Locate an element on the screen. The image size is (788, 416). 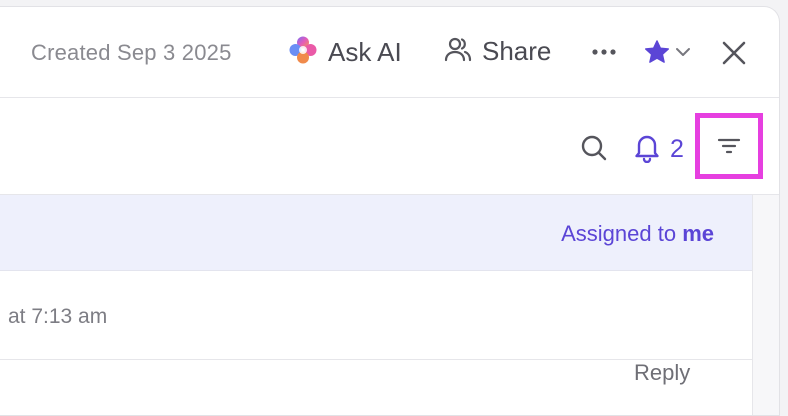
favorite-button is located at coordinates (668, 54).